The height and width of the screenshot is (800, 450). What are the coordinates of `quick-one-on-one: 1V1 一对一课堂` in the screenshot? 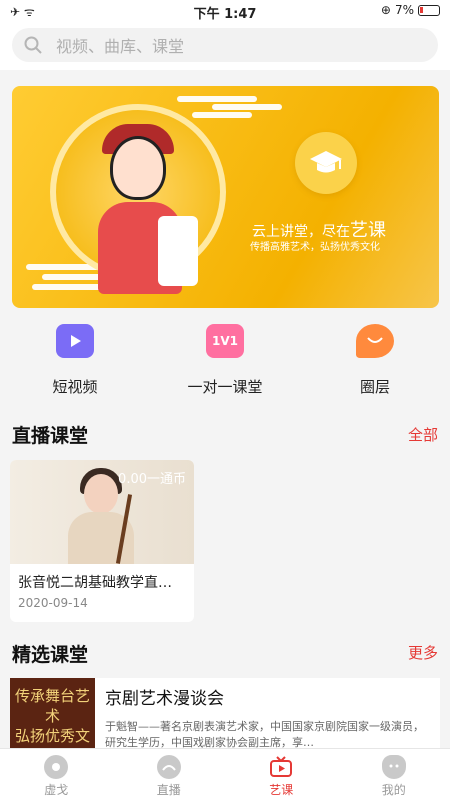 It's located at (225, 358).